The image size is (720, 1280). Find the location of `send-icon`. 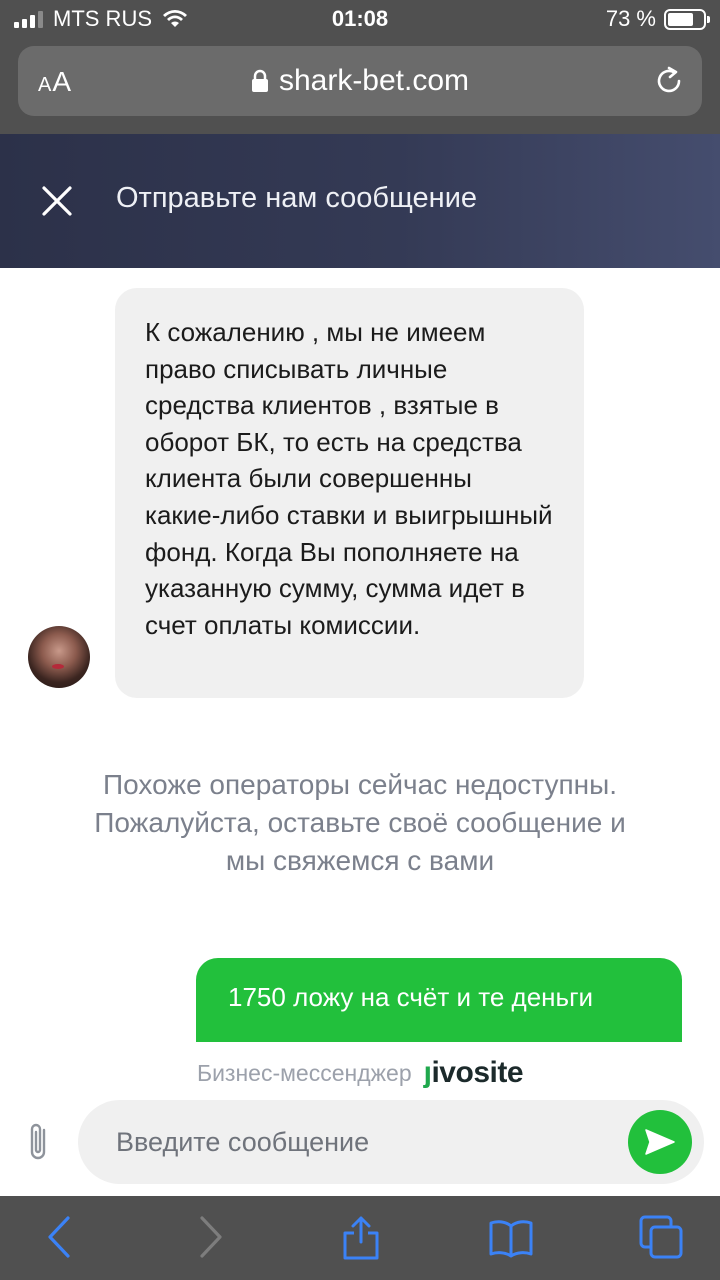

send-icon is located at coordinates (660, 1142).